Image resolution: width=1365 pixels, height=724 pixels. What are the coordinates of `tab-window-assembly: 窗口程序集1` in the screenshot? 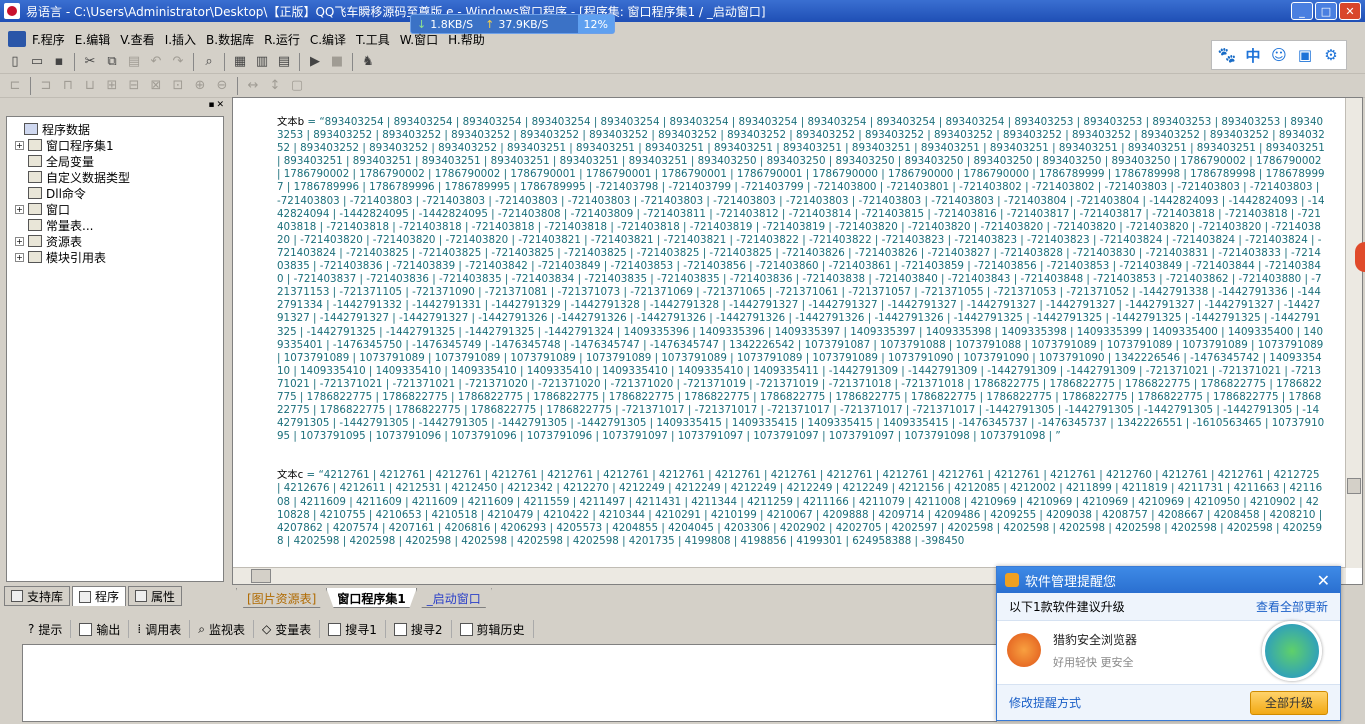 It's located at (371, 598).